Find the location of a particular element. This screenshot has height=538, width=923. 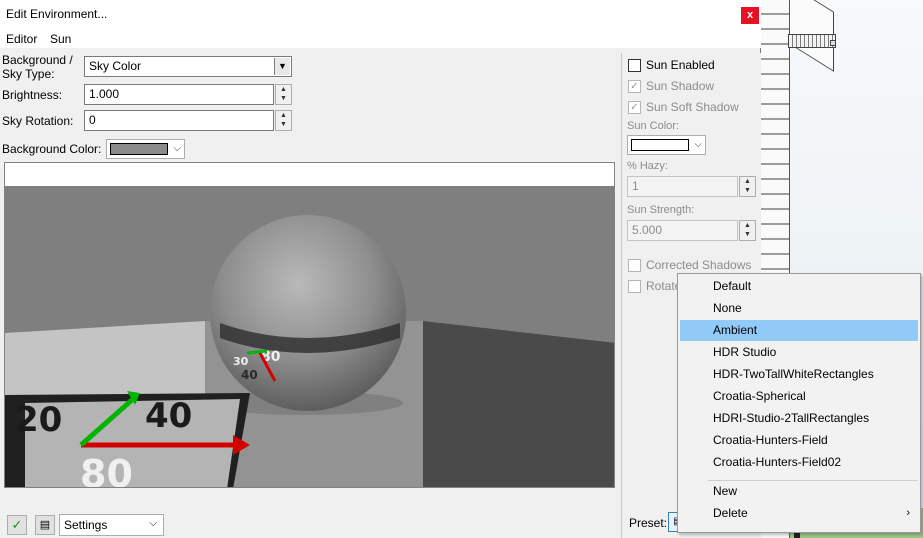

sky-rotation-spinner: ▲ ▼ is located at coordinates (283, 120).